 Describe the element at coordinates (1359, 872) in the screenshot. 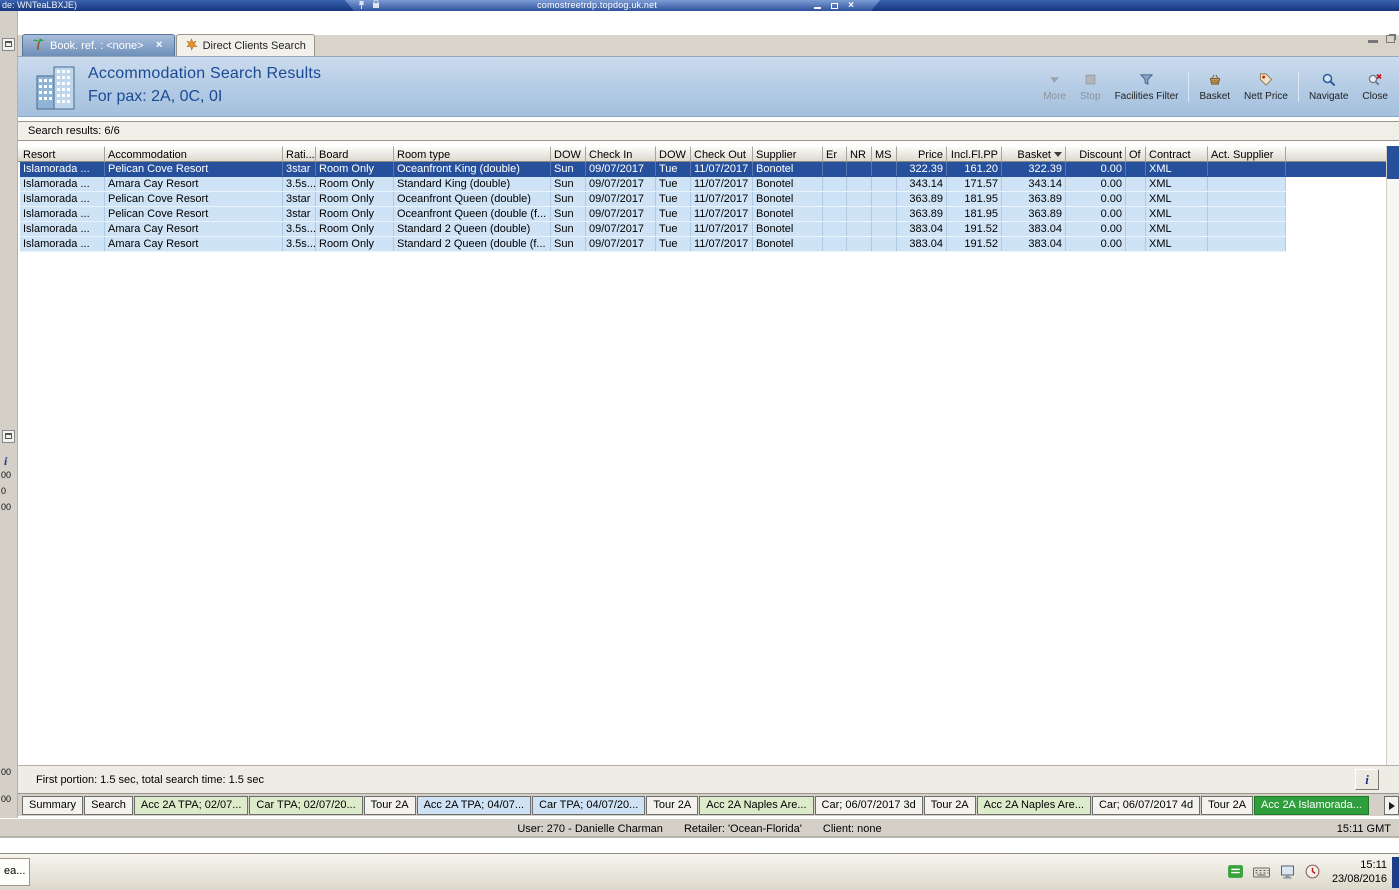

I see `taskbar-clock: 15:11 23/08/2016` at that location.